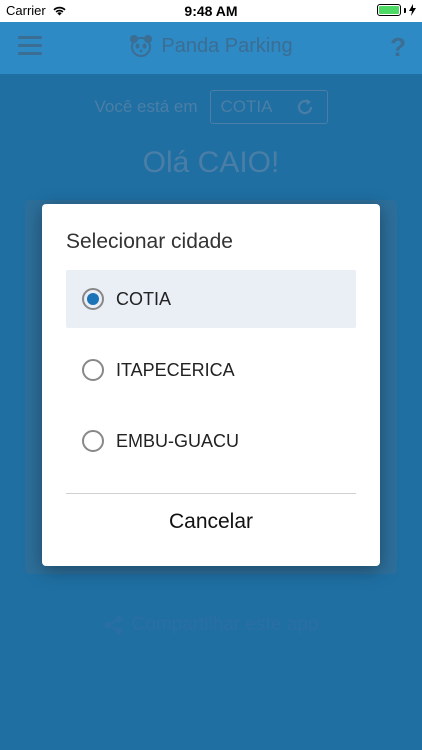 The image size is (422, 750). Describe the element at coordinates (412, 10) in the screenshot. I see `charging-bolt-icon` at that location.